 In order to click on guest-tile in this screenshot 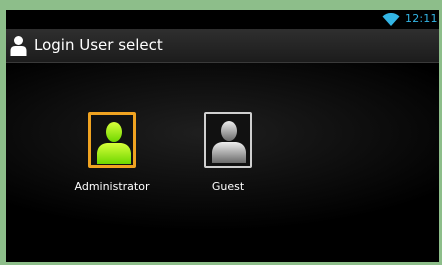, I will do `click(228, 140)`.